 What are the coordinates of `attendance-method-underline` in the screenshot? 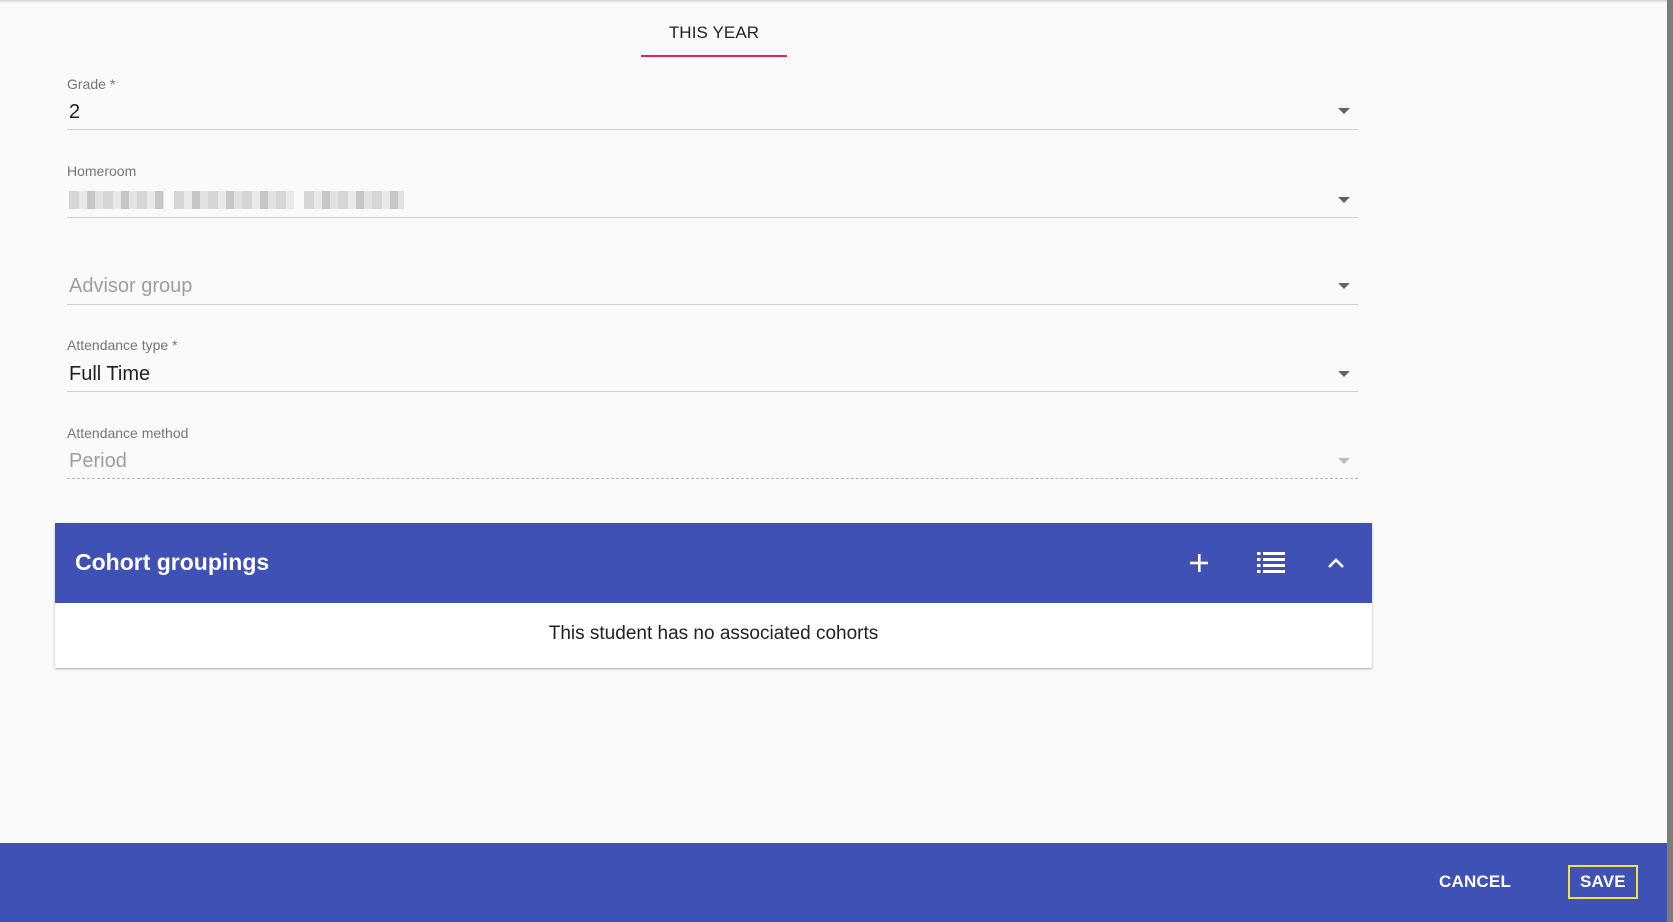 It's located at (712, 478).